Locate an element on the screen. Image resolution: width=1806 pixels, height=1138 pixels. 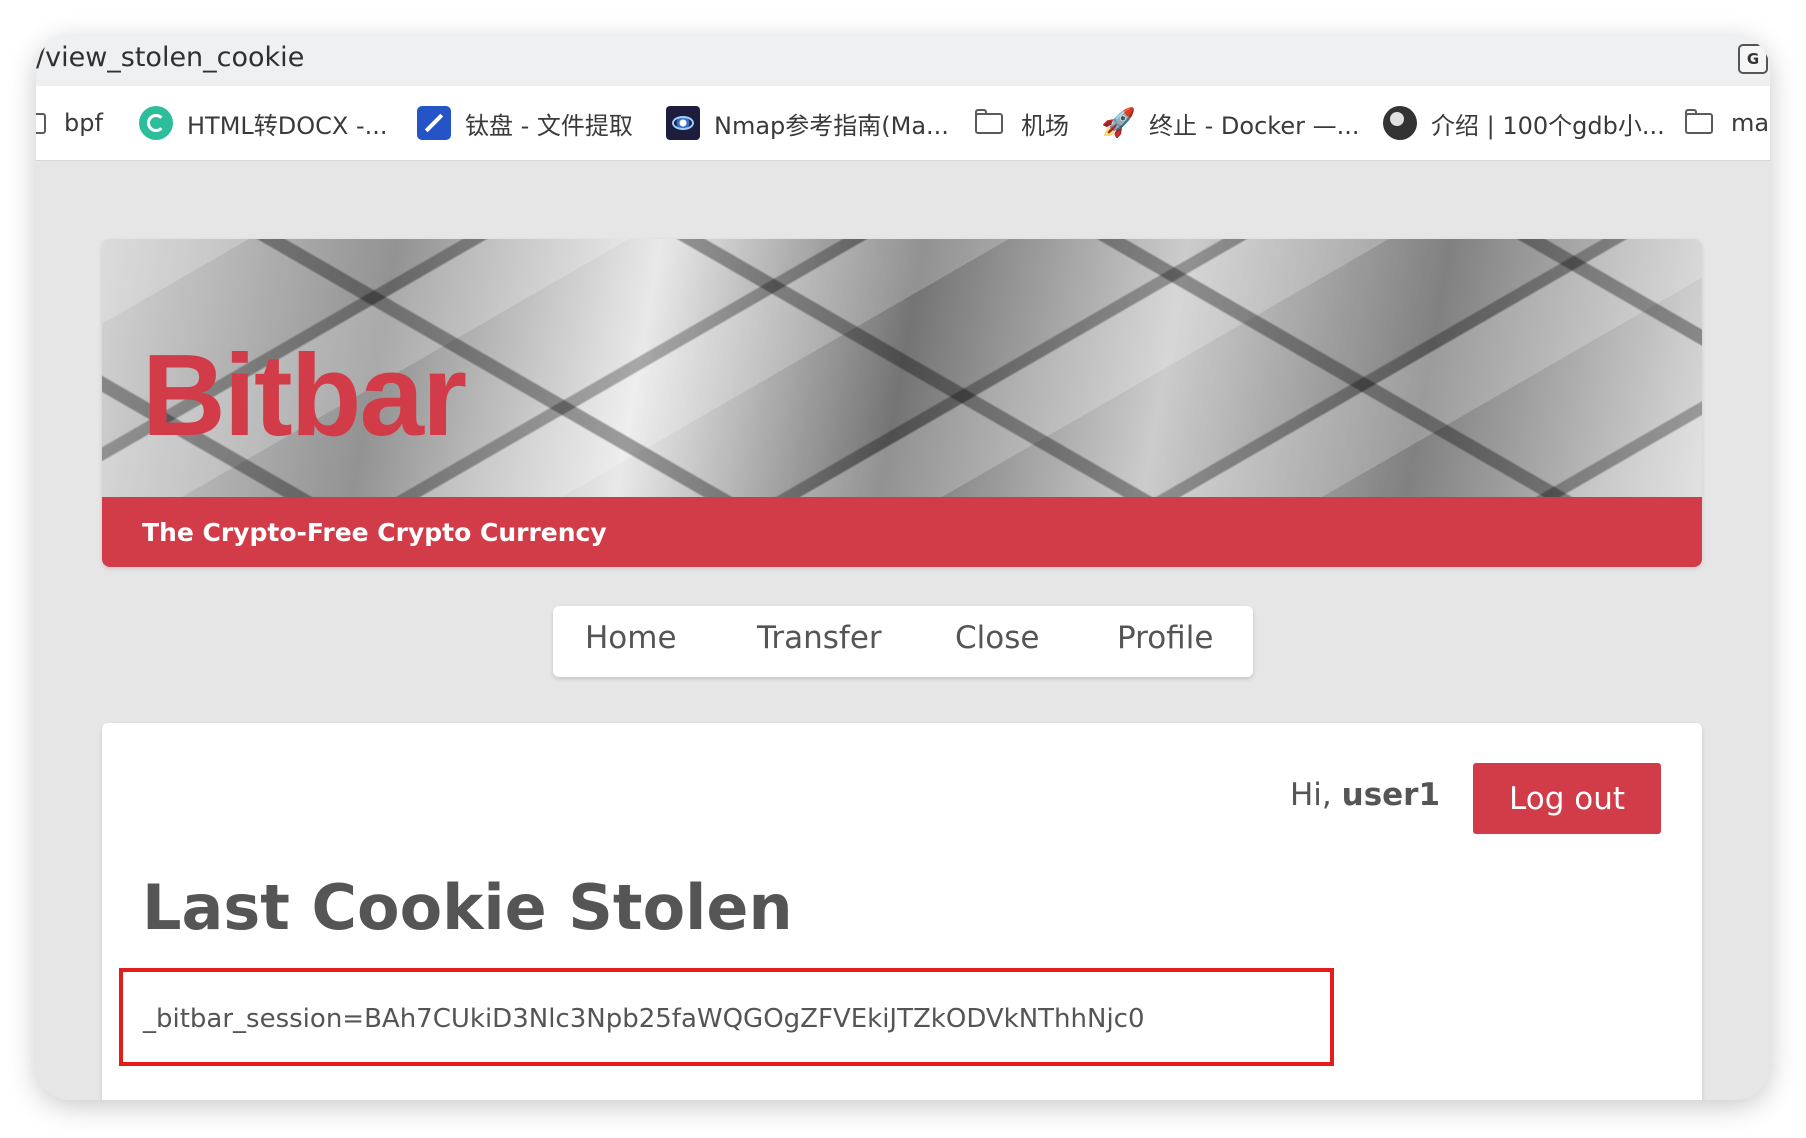
bookmark-label: 机场 is located at coordinates (1045, 125).